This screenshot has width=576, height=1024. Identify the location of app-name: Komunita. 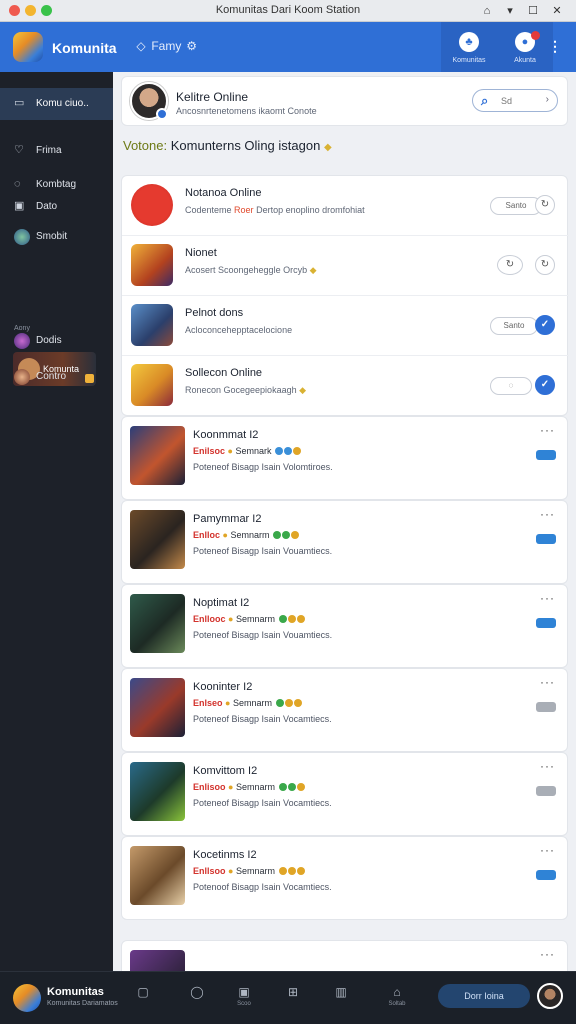
(84, 48).